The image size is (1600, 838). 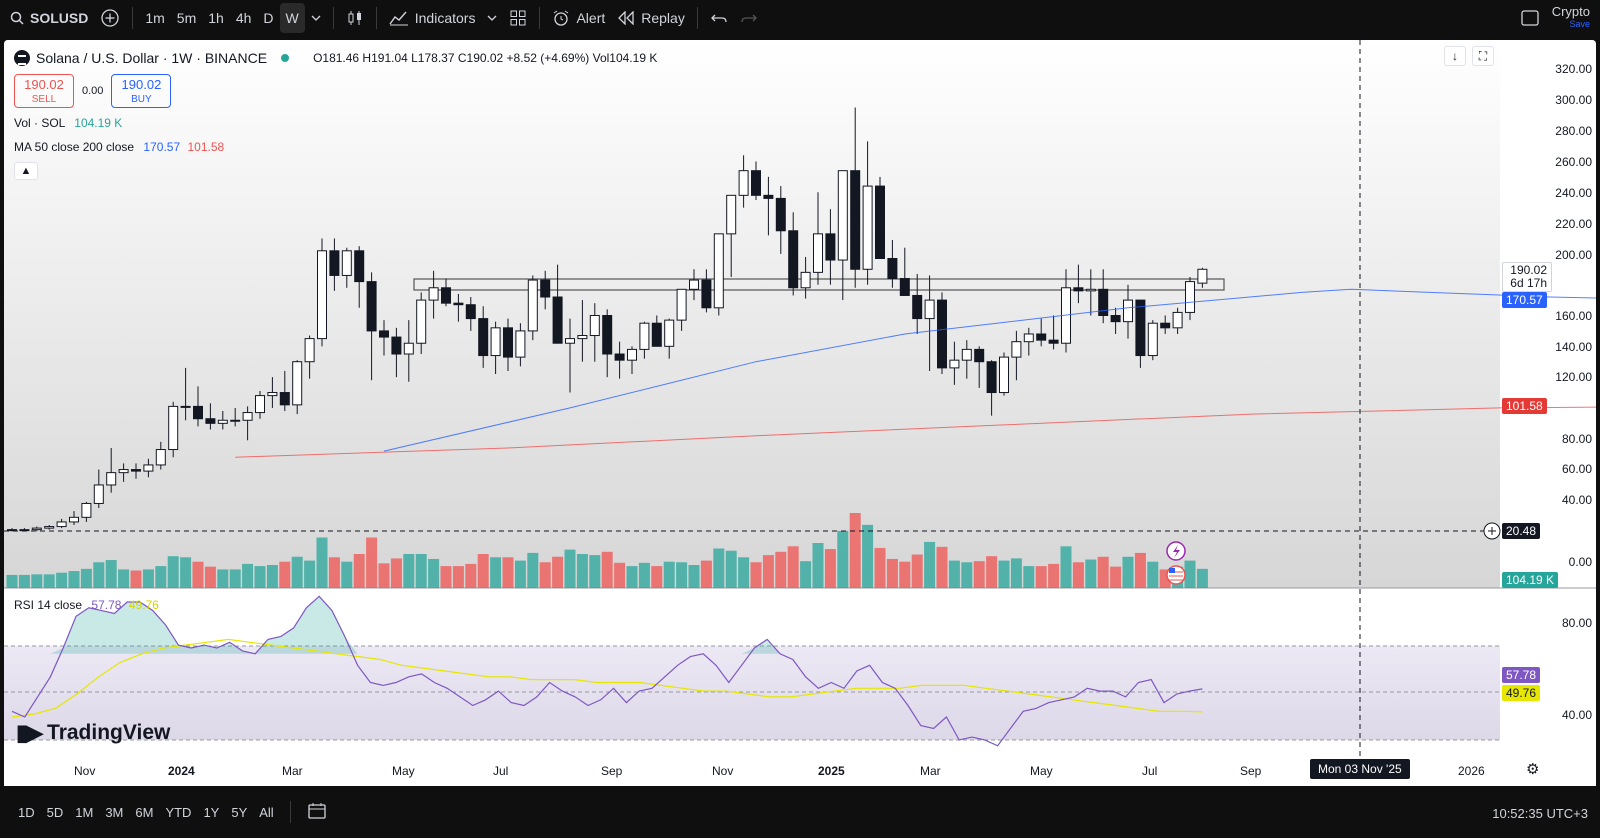 What do you see at coordinates (26, 812) in the screenshot?
I see `range-1d: 1D` at bounding box center [26, 812].